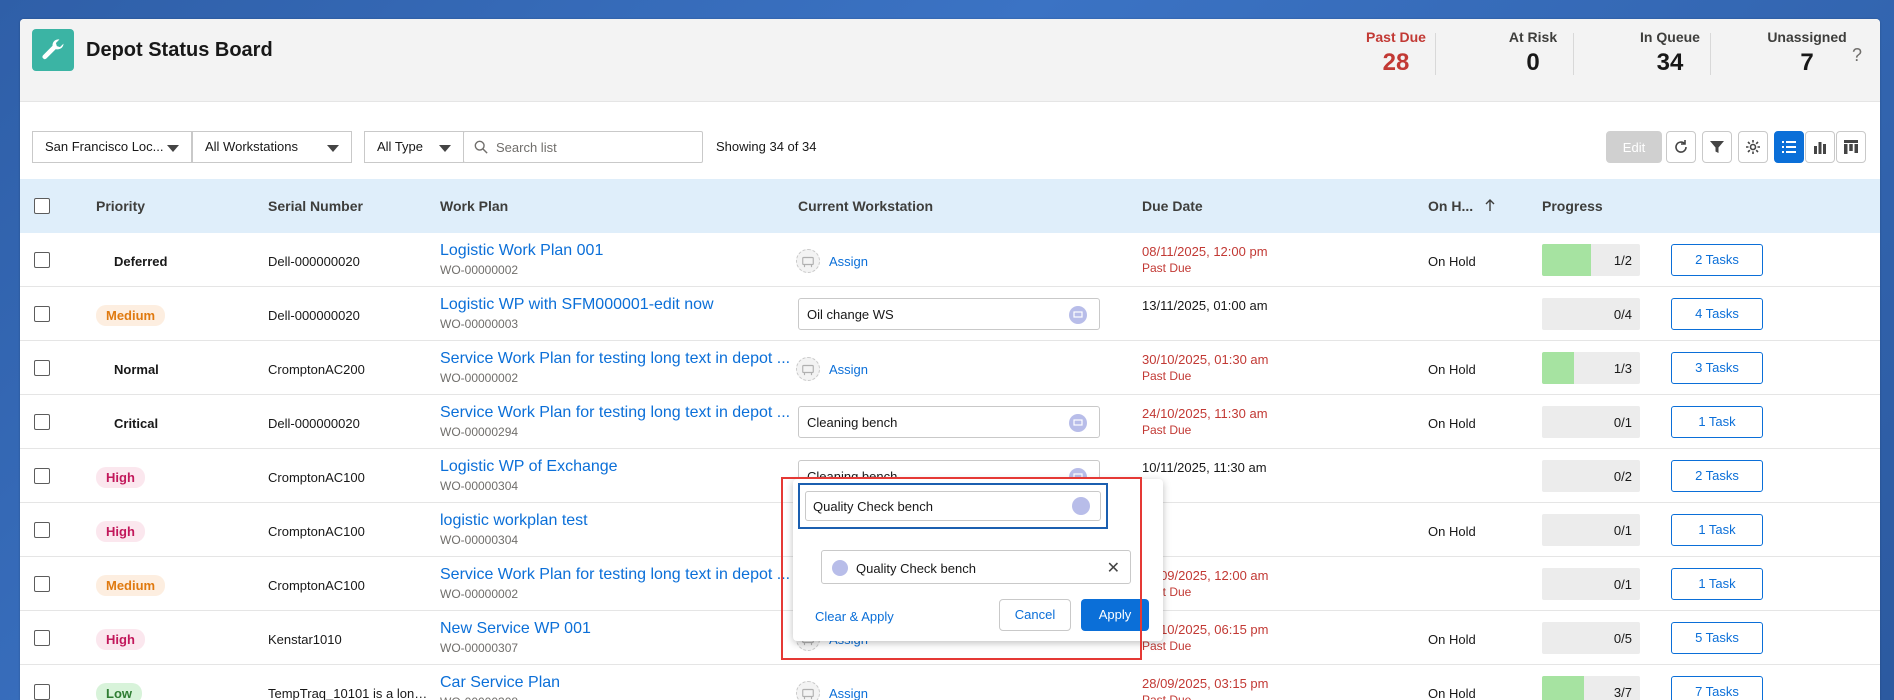 Image resolution: width=1894 pixels, height=700 pixels. Describe the element at coordinates (1591, 638) in the screenshot. I see `progress-bar: 0/5` at that location.